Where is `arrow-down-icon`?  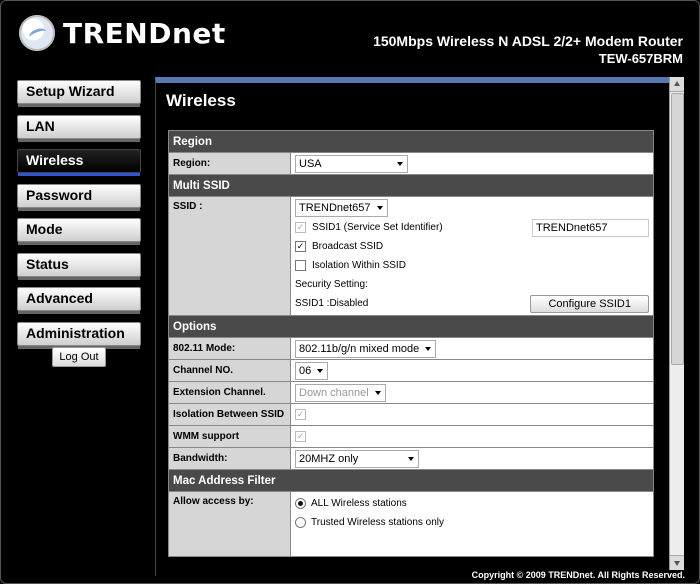 arrow-down-icon is located at coordinates (677, 563).